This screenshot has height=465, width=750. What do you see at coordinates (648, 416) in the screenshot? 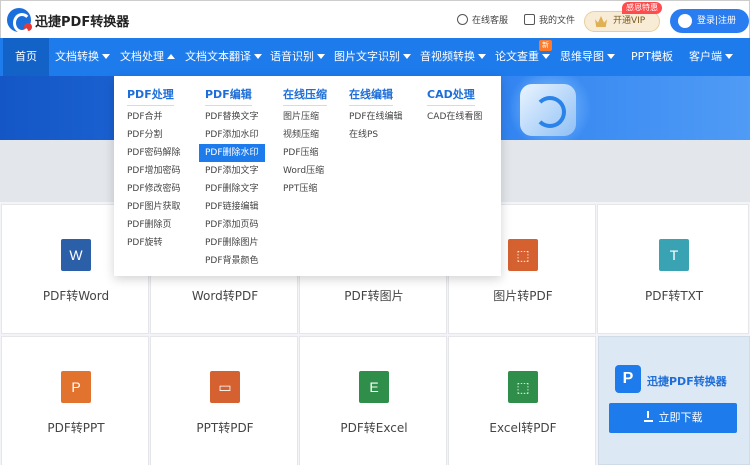
I see `download-icon` at bounding box center [648, 416].